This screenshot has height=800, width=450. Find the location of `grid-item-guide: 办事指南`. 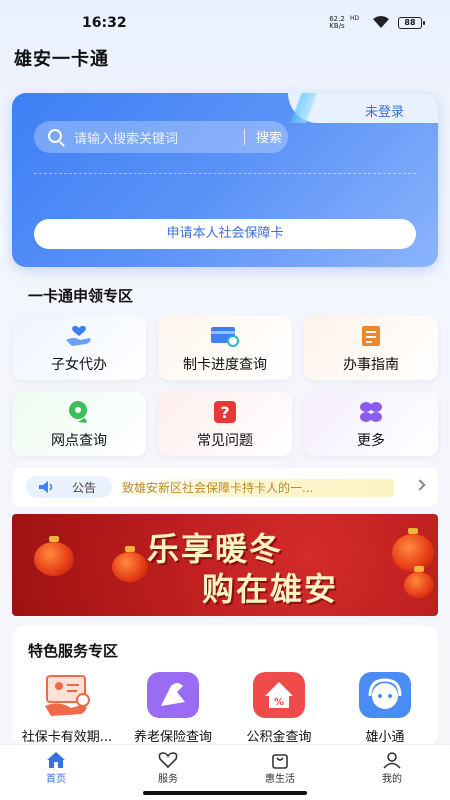

grid-item-guide: 办事指南 is located at coordinates (371, 348).